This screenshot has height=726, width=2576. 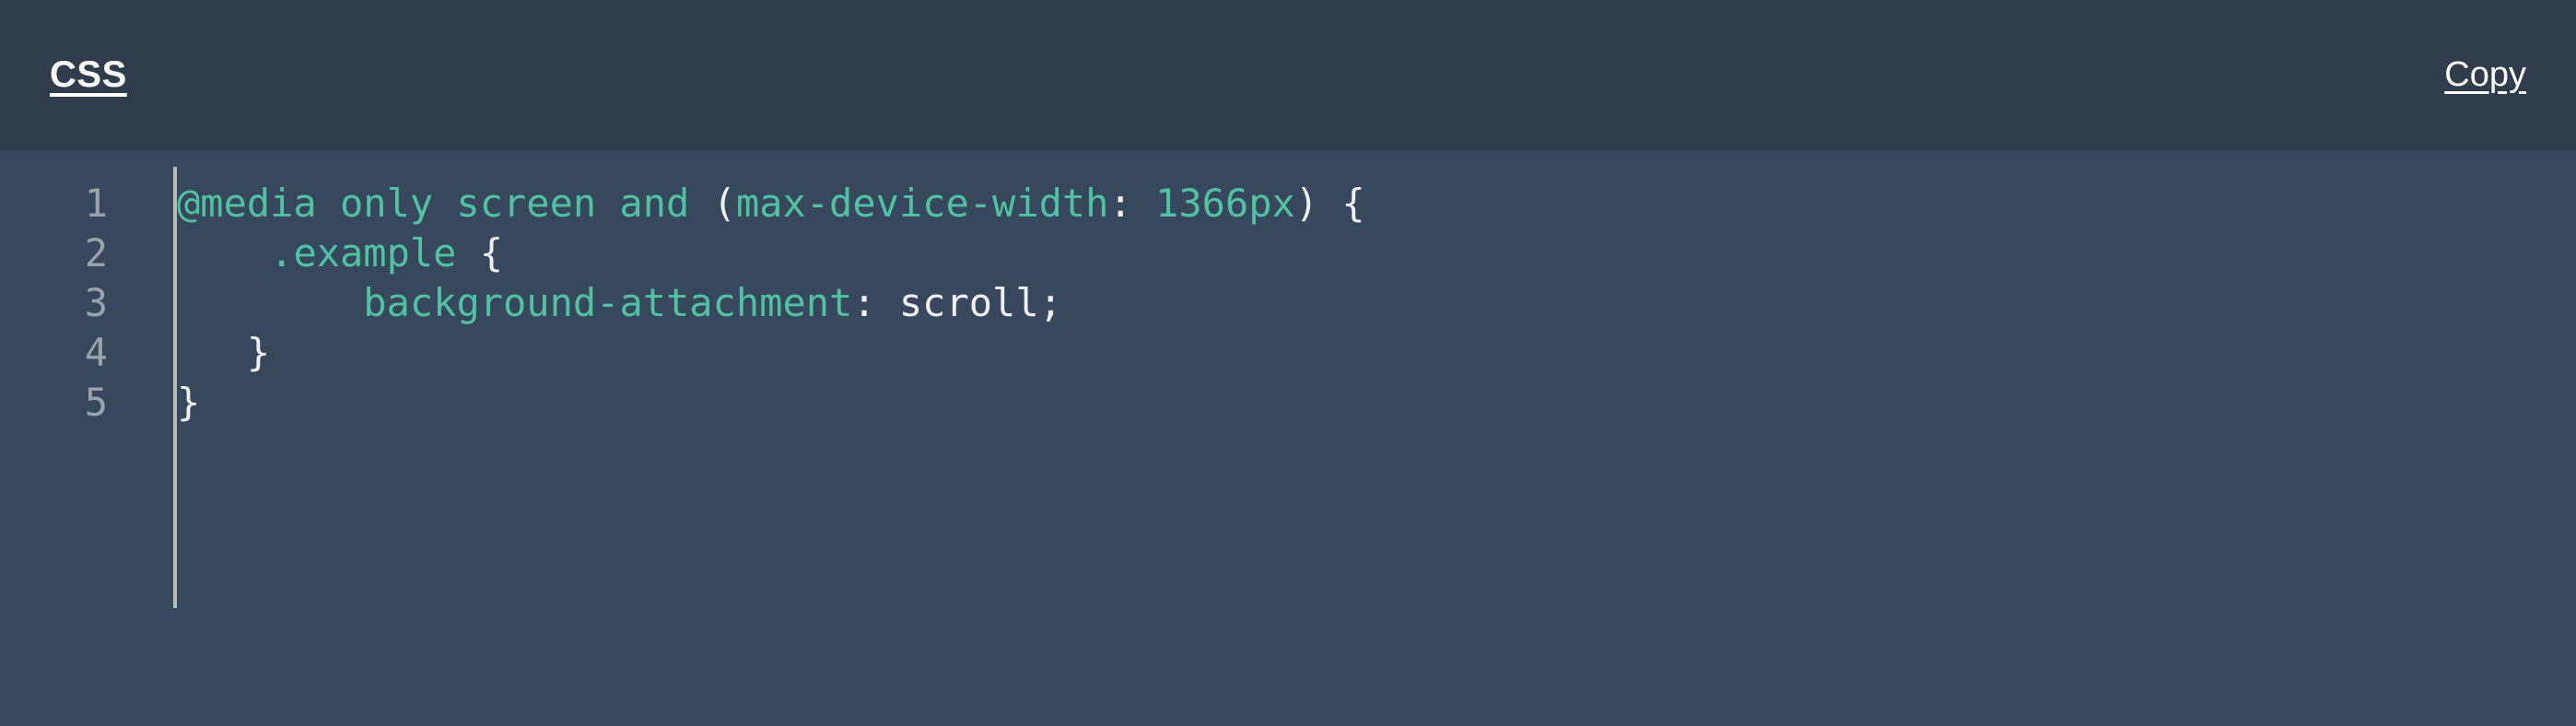 I want to click on line-number: 4, so click(x=96, y=353).